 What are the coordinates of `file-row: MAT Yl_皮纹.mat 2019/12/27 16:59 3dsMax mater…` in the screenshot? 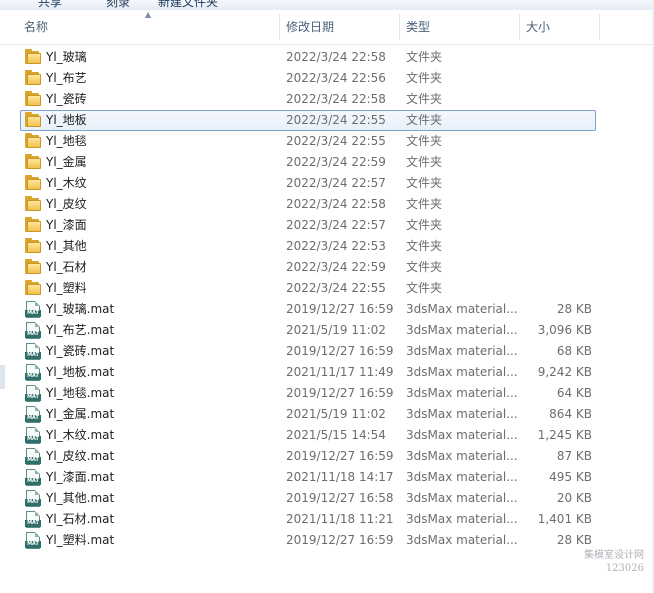 It's located at (308, 456).